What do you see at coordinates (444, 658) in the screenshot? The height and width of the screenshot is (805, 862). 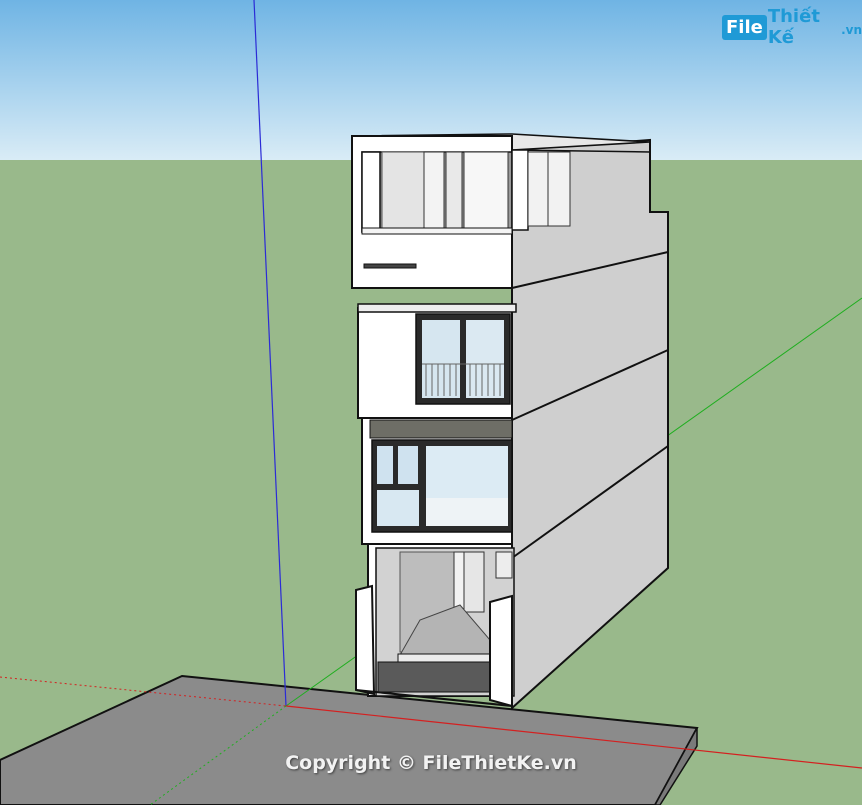 I see `ground-floor-step` at bounding box center [444, 658].